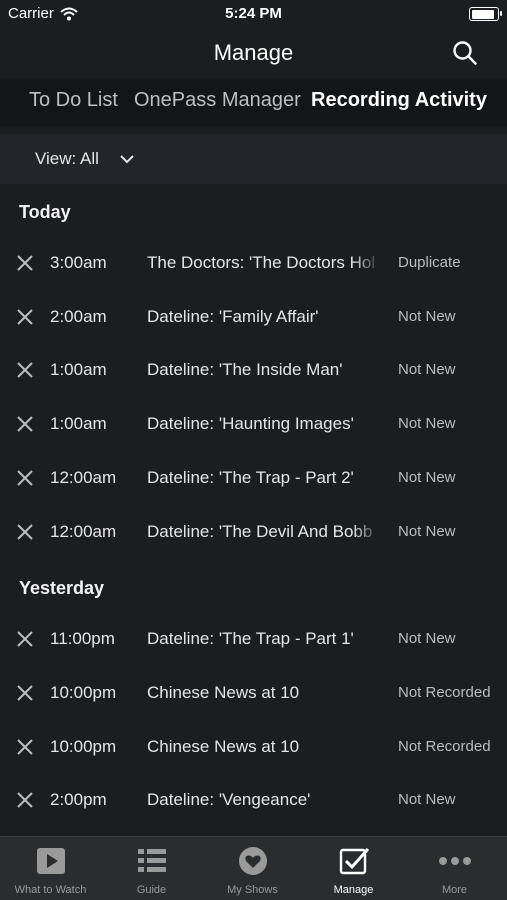 This screenshot has width=507, height=900. What do you see at coordinates (454, 868) in the screenshot?
I see `tab-more: More` at bounding box center [454, 868].